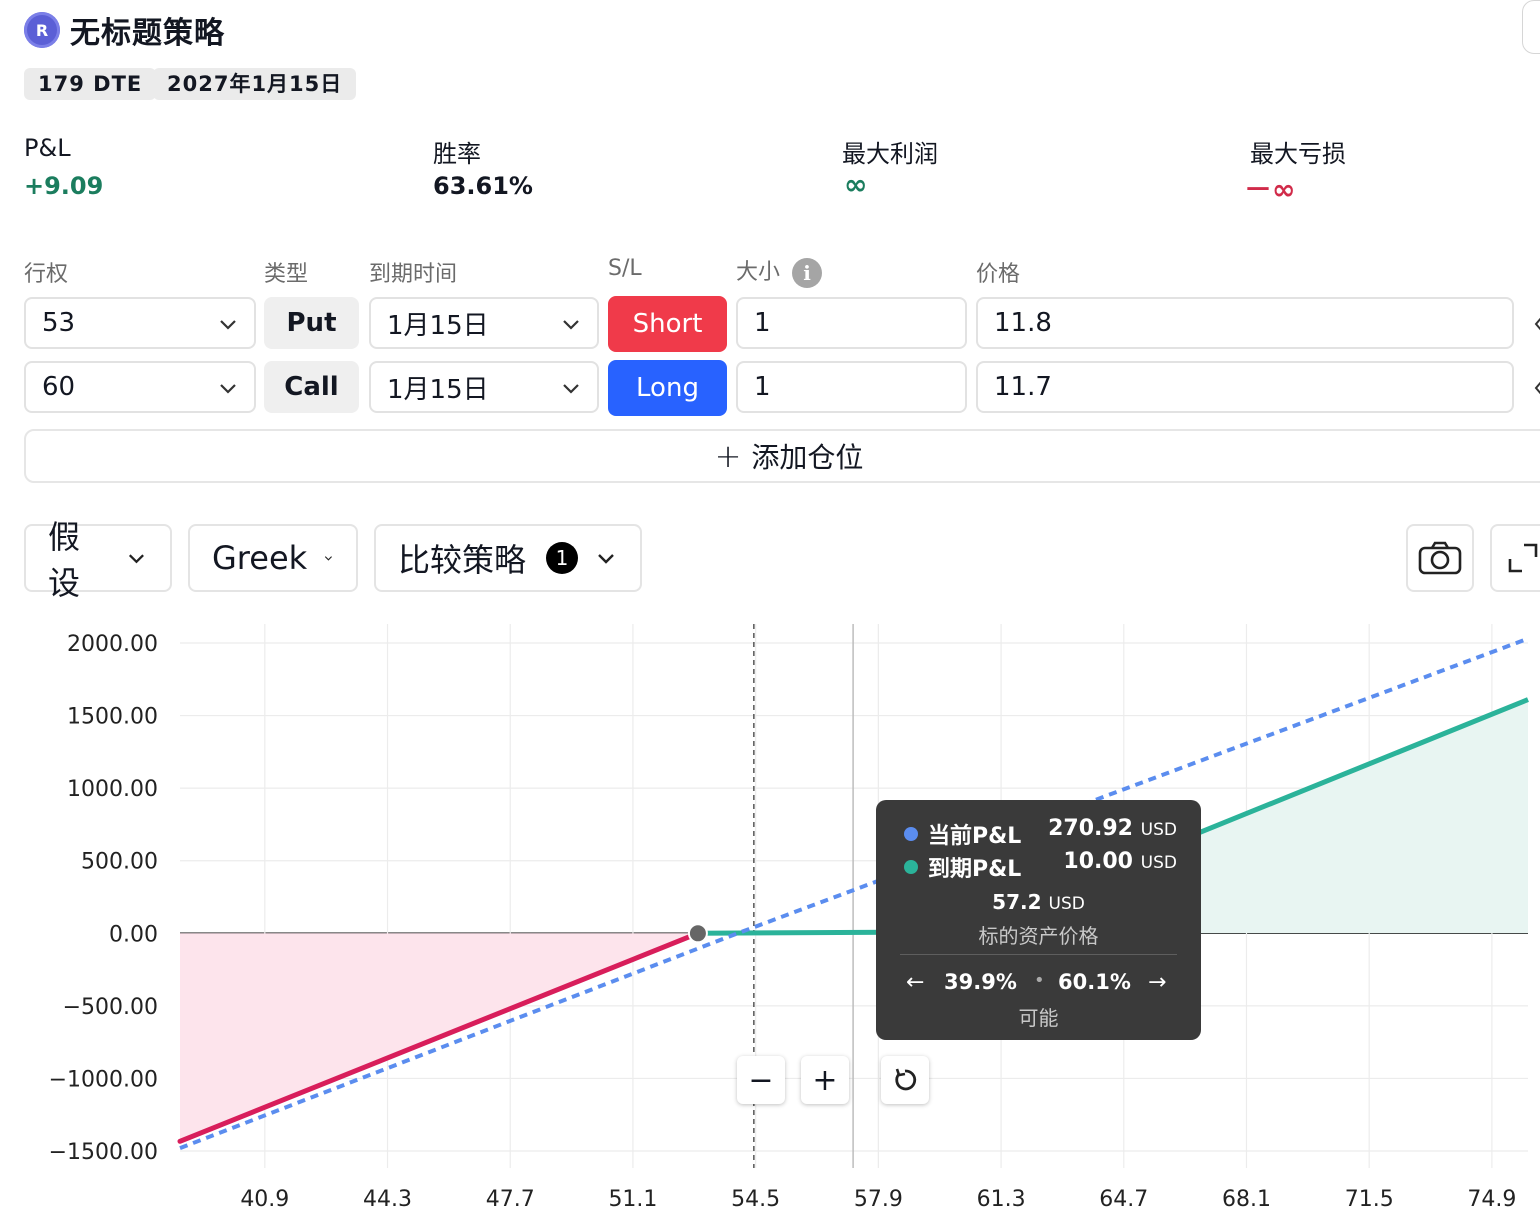 Image resolution: width=1540 pixels, height=1226 pixels. What do you see at coordinates (311, 387) in the screenshot?
I see `type-toggle: Call` at bounding box center [311, 387].